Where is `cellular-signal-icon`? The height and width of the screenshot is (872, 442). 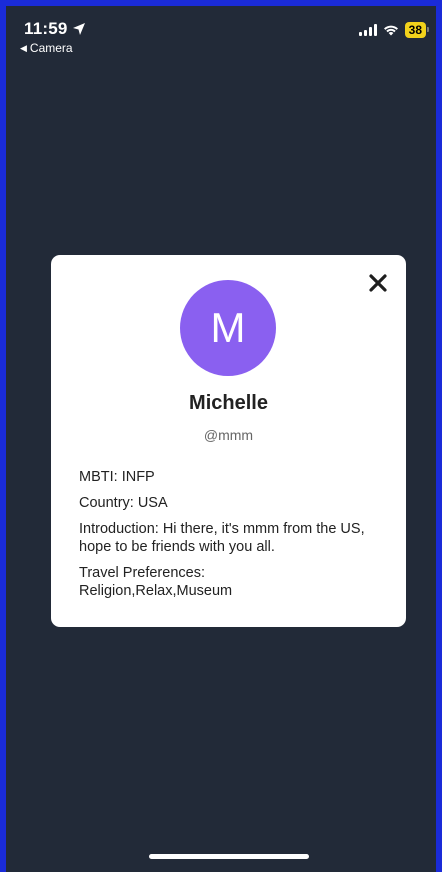
cellular-signal-icon is located at coordinates (367, 30).